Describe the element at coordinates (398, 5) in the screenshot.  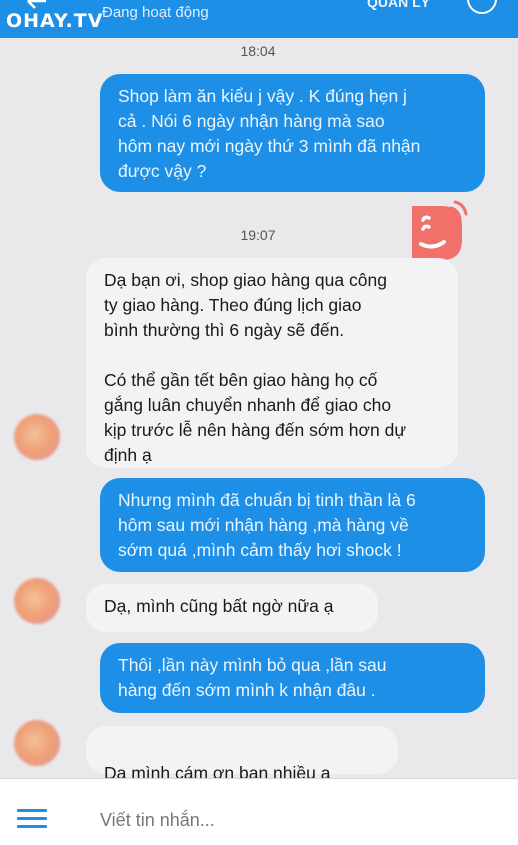
I see `manager-button: QUẢN LÝ` at that location.